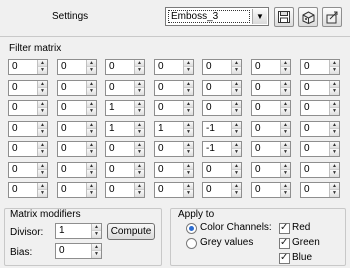 The height and width of the screenshot is (268, 350). What do you see at coordinates (78, 231) in the screenshot?
I see `divisor-spinbox: 1 ▲ ▼` at bounding box center [78, 231].